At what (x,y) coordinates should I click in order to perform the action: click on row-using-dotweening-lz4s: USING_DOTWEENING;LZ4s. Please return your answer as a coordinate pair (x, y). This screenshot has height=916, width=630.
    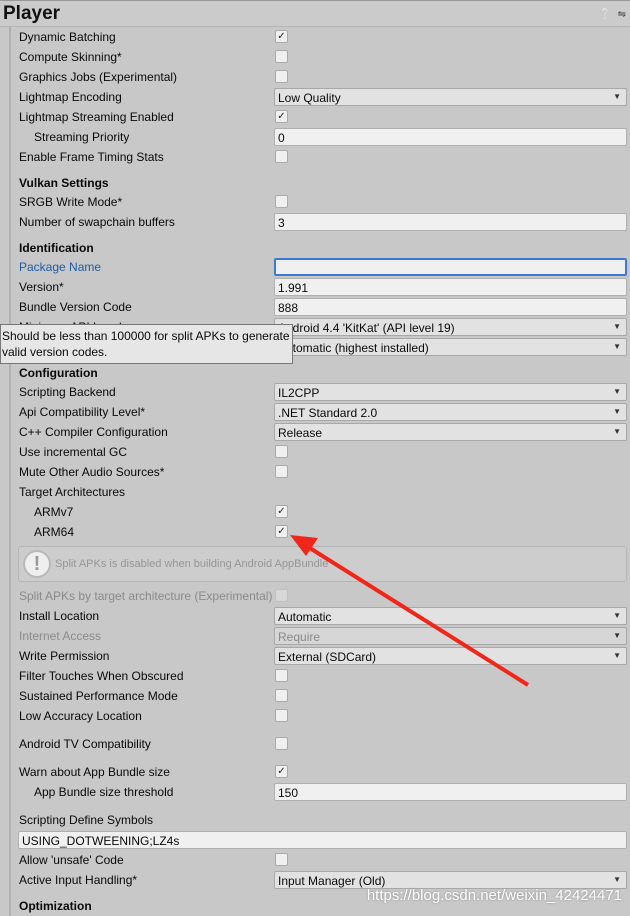
    Looking at the image, I should click on (315, 840).